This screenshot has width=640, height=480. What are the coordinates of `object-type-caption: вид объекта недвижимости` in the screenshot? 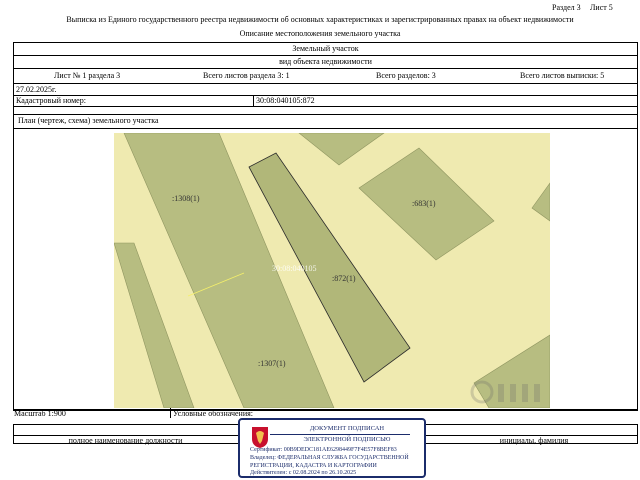 It's located at (325, 61).